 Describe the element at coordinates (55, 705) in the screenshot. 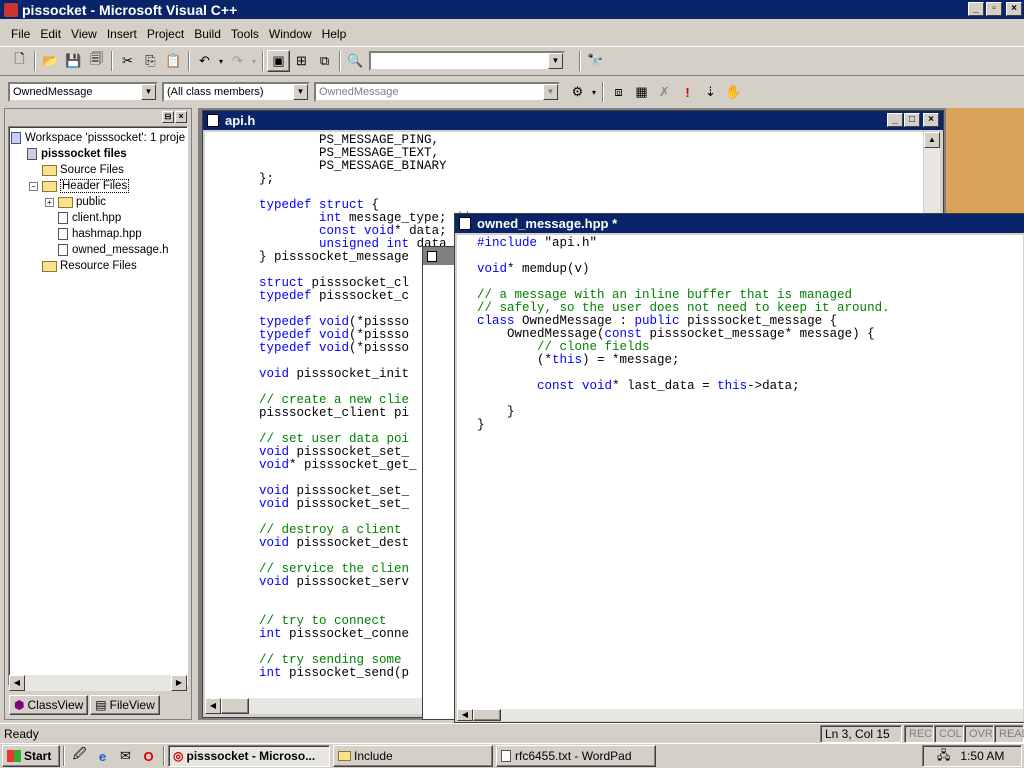

I see `tab-classview-label: ClassView` at that location.